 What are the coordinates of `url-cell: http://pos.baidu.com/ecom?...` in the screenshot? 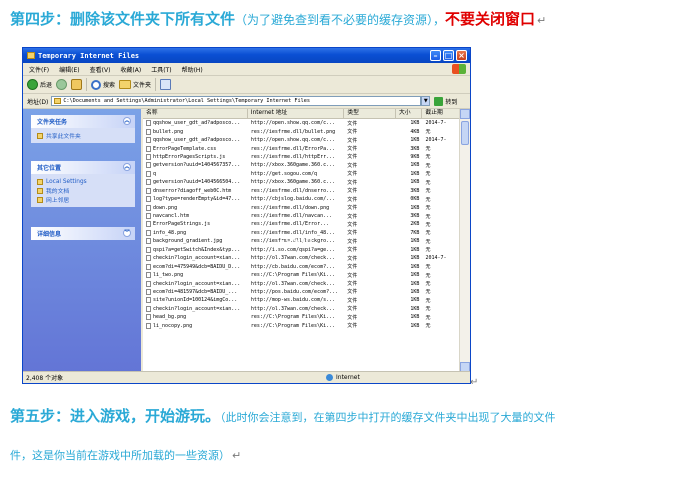 It's located at (294, 291).